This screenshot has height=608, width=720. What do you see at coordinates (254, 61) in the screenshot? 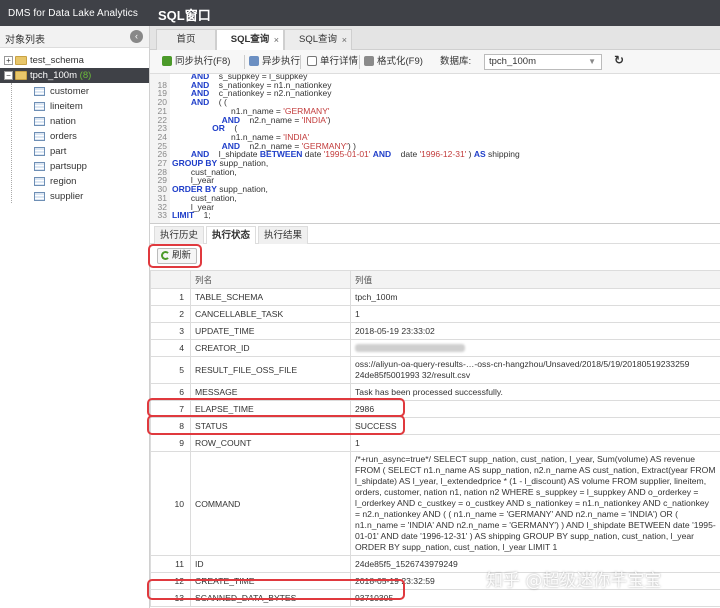
I see `async-icon` at bounding box center [254, 61].